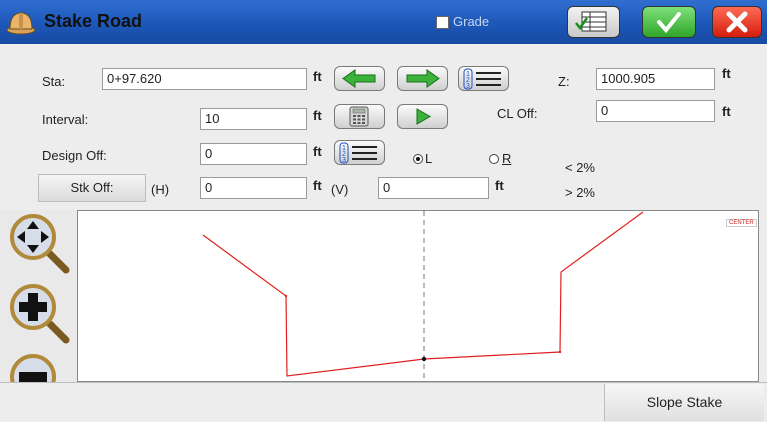 Image resolution: width=767 pixels, height=422 pixels. Describe the element at coordinates (92, 188) in the screenshot. I see `stk-off-button: Stk Off:` at that location.